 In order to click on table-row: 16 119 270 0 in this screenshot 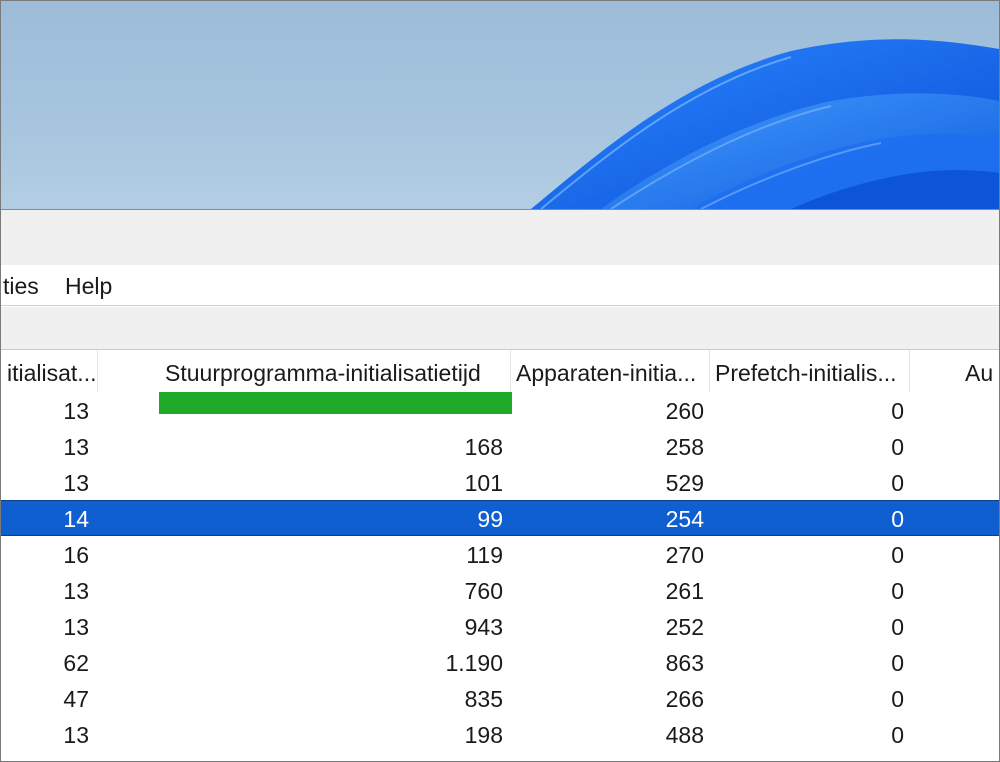, I will do `click(500, 554)`.